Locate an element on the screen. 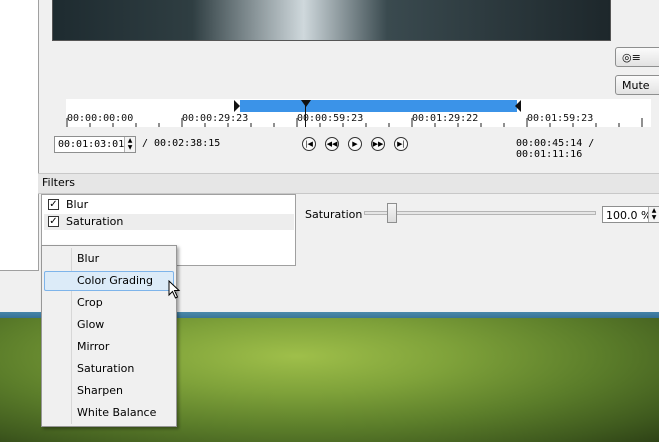 The image size is (659, 442). saturation-label: Saturation is located at coordinates (334, 214).